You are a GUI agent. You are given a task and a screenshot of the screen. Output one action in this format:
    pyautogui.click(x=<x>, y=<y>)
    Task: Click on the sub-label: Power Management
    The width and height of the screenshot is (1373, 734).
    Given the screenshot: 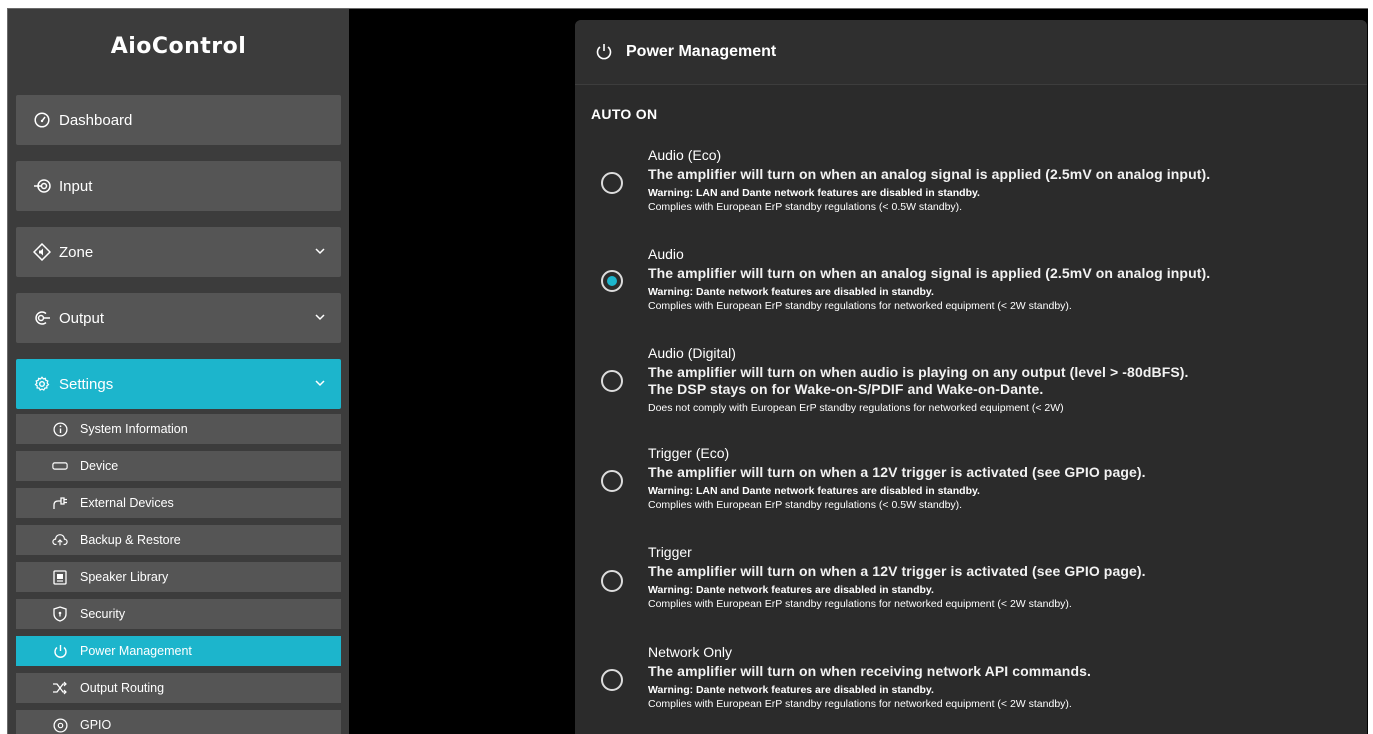 What is the action you would take?
    pyautogui.click(x=136, y=651)
    